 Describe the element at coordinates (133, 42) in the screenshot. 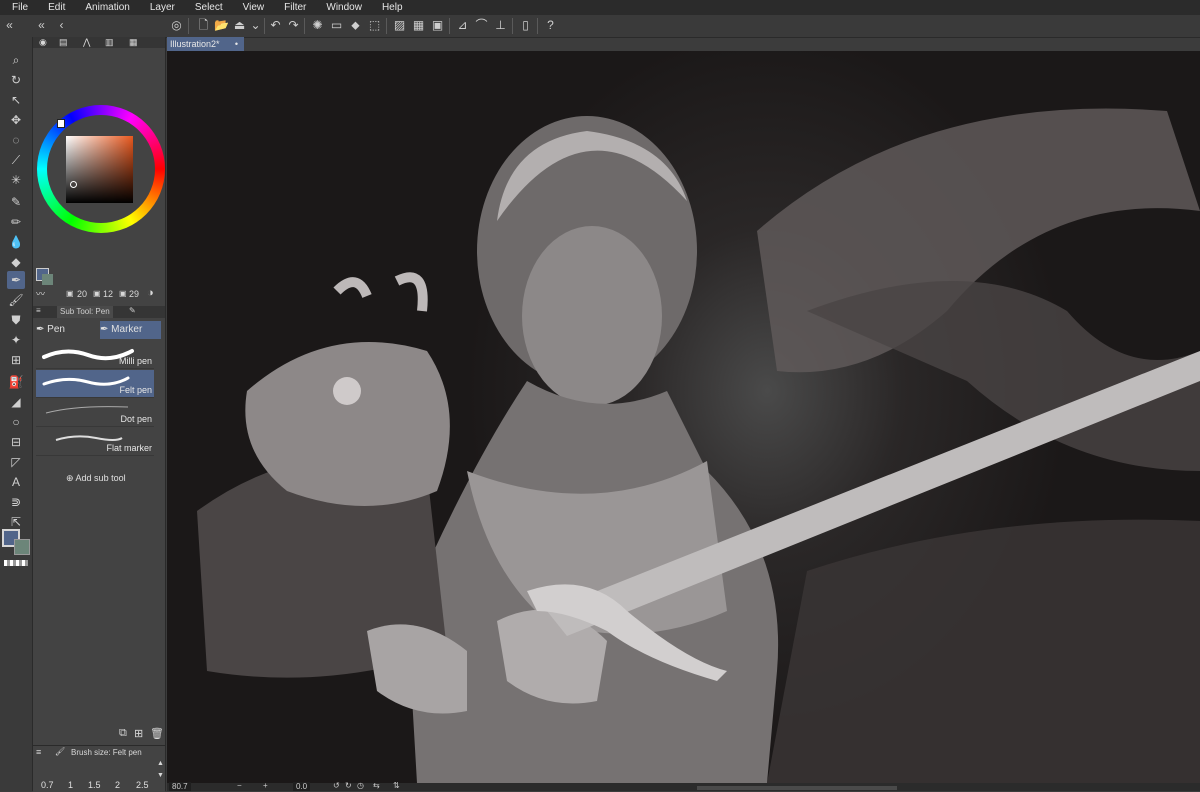

I see `intermediate-tab-icon: ▦` at that location.